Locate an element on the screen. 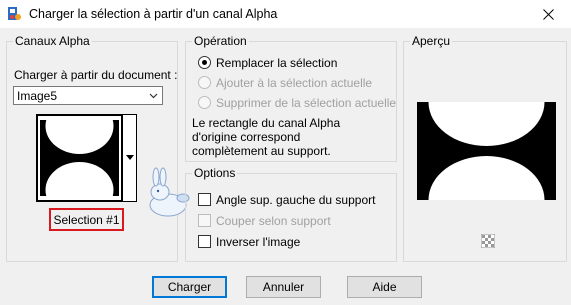 The image size is (571, 305). caret-down-icon is located at coordinates (130, 157).